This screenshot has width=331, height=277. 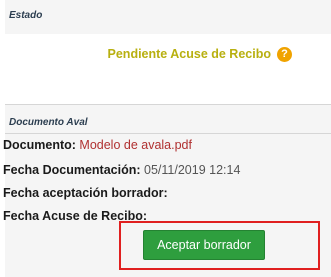 I want to click on documento-aval-header: Documento Aval, so click(x=168, y=119).